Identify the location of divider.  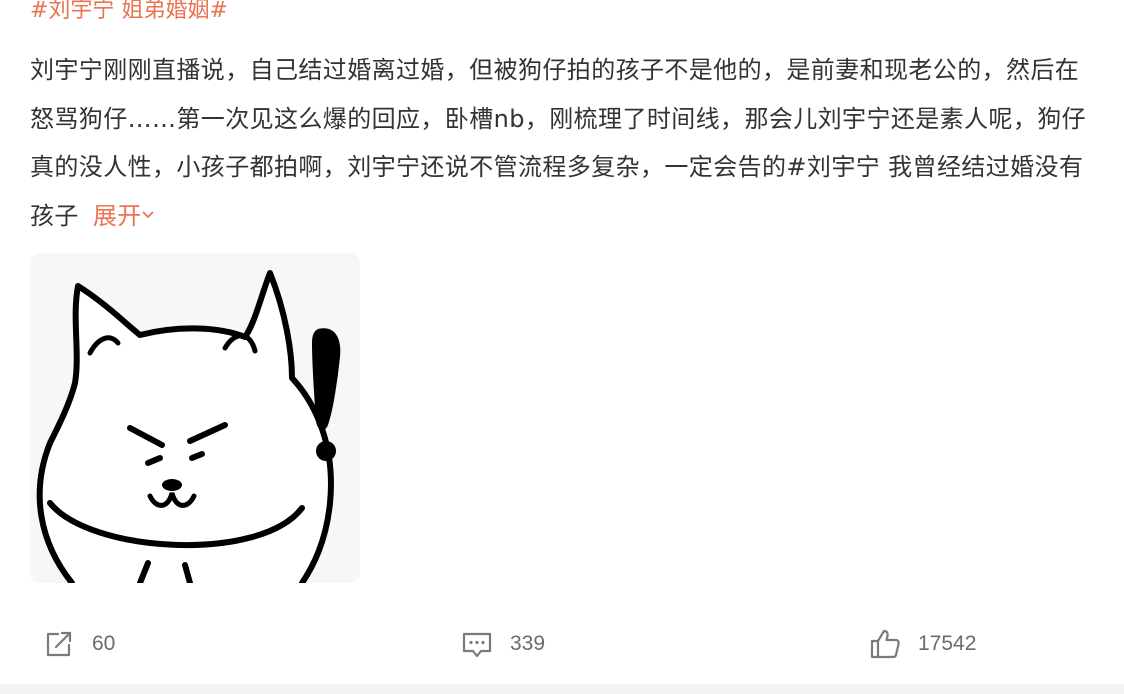
(562, 689).